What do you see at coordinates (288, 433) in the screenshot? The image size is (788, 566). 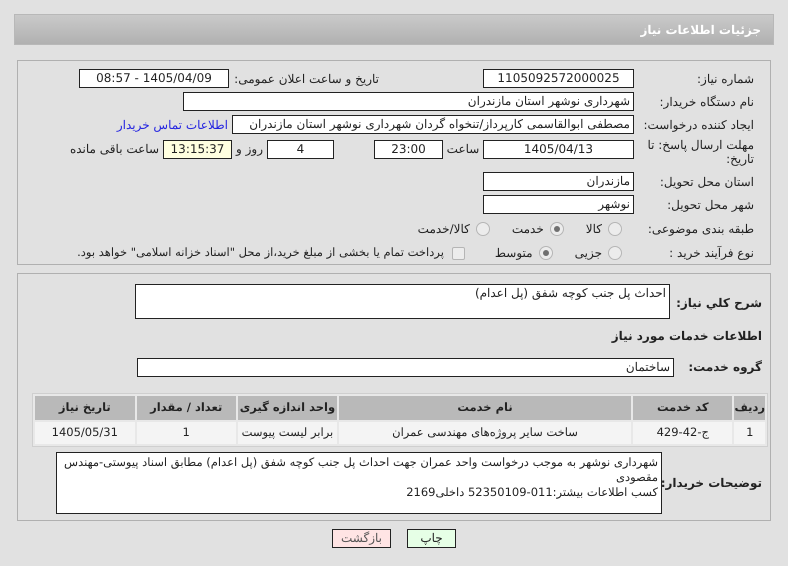 I see `table-cell: برابر لیست پیوست` at bounding box center [288, 433].